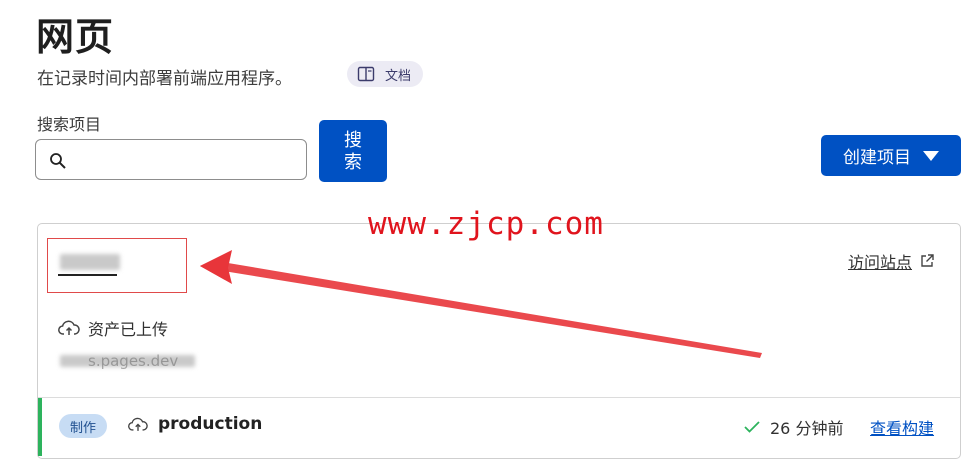 This screenshot has height=462, width=970. What do you see at coordinates (366, 74) in the screenshot?
I see `docs-book-icon` at bounding box center [366, 74].